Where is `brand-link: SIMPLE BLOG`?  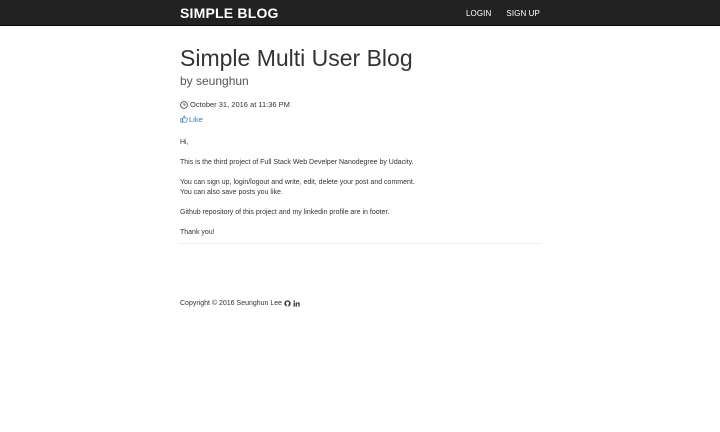
brand-link: SIMPLE BLOG is located at coordinates (229, 13).